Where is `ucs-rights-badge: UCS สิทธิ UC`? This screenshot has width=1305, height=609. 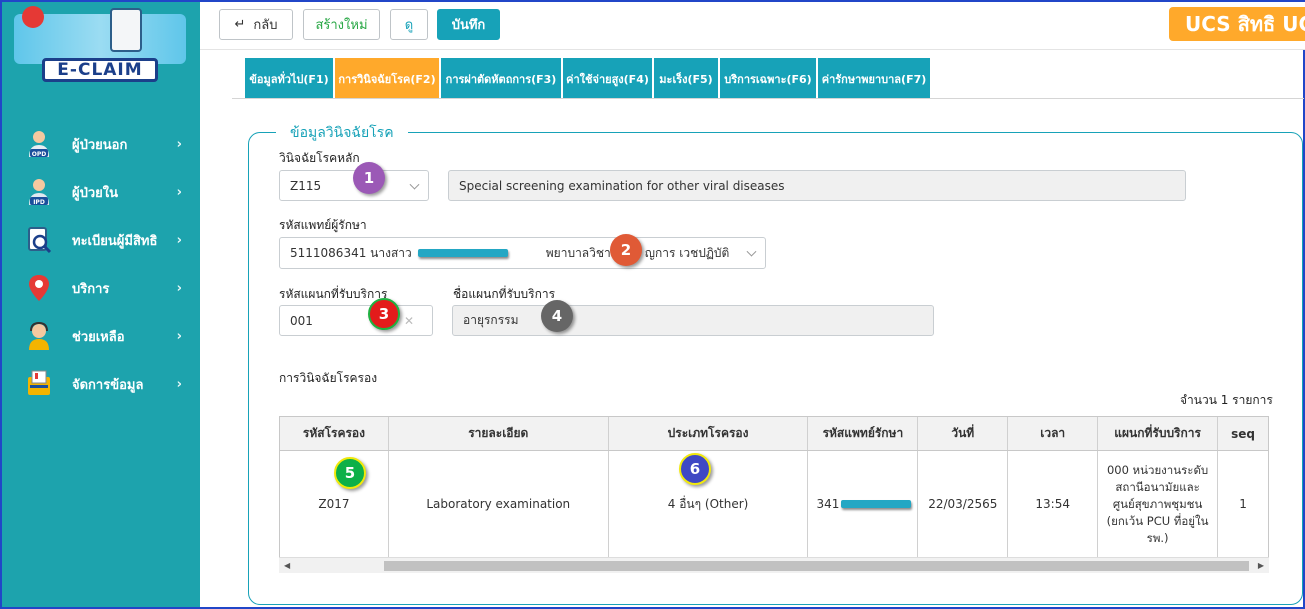 ucs-rights-badge: UCS สิทธิ UC is located at coordinates (1237, 24).